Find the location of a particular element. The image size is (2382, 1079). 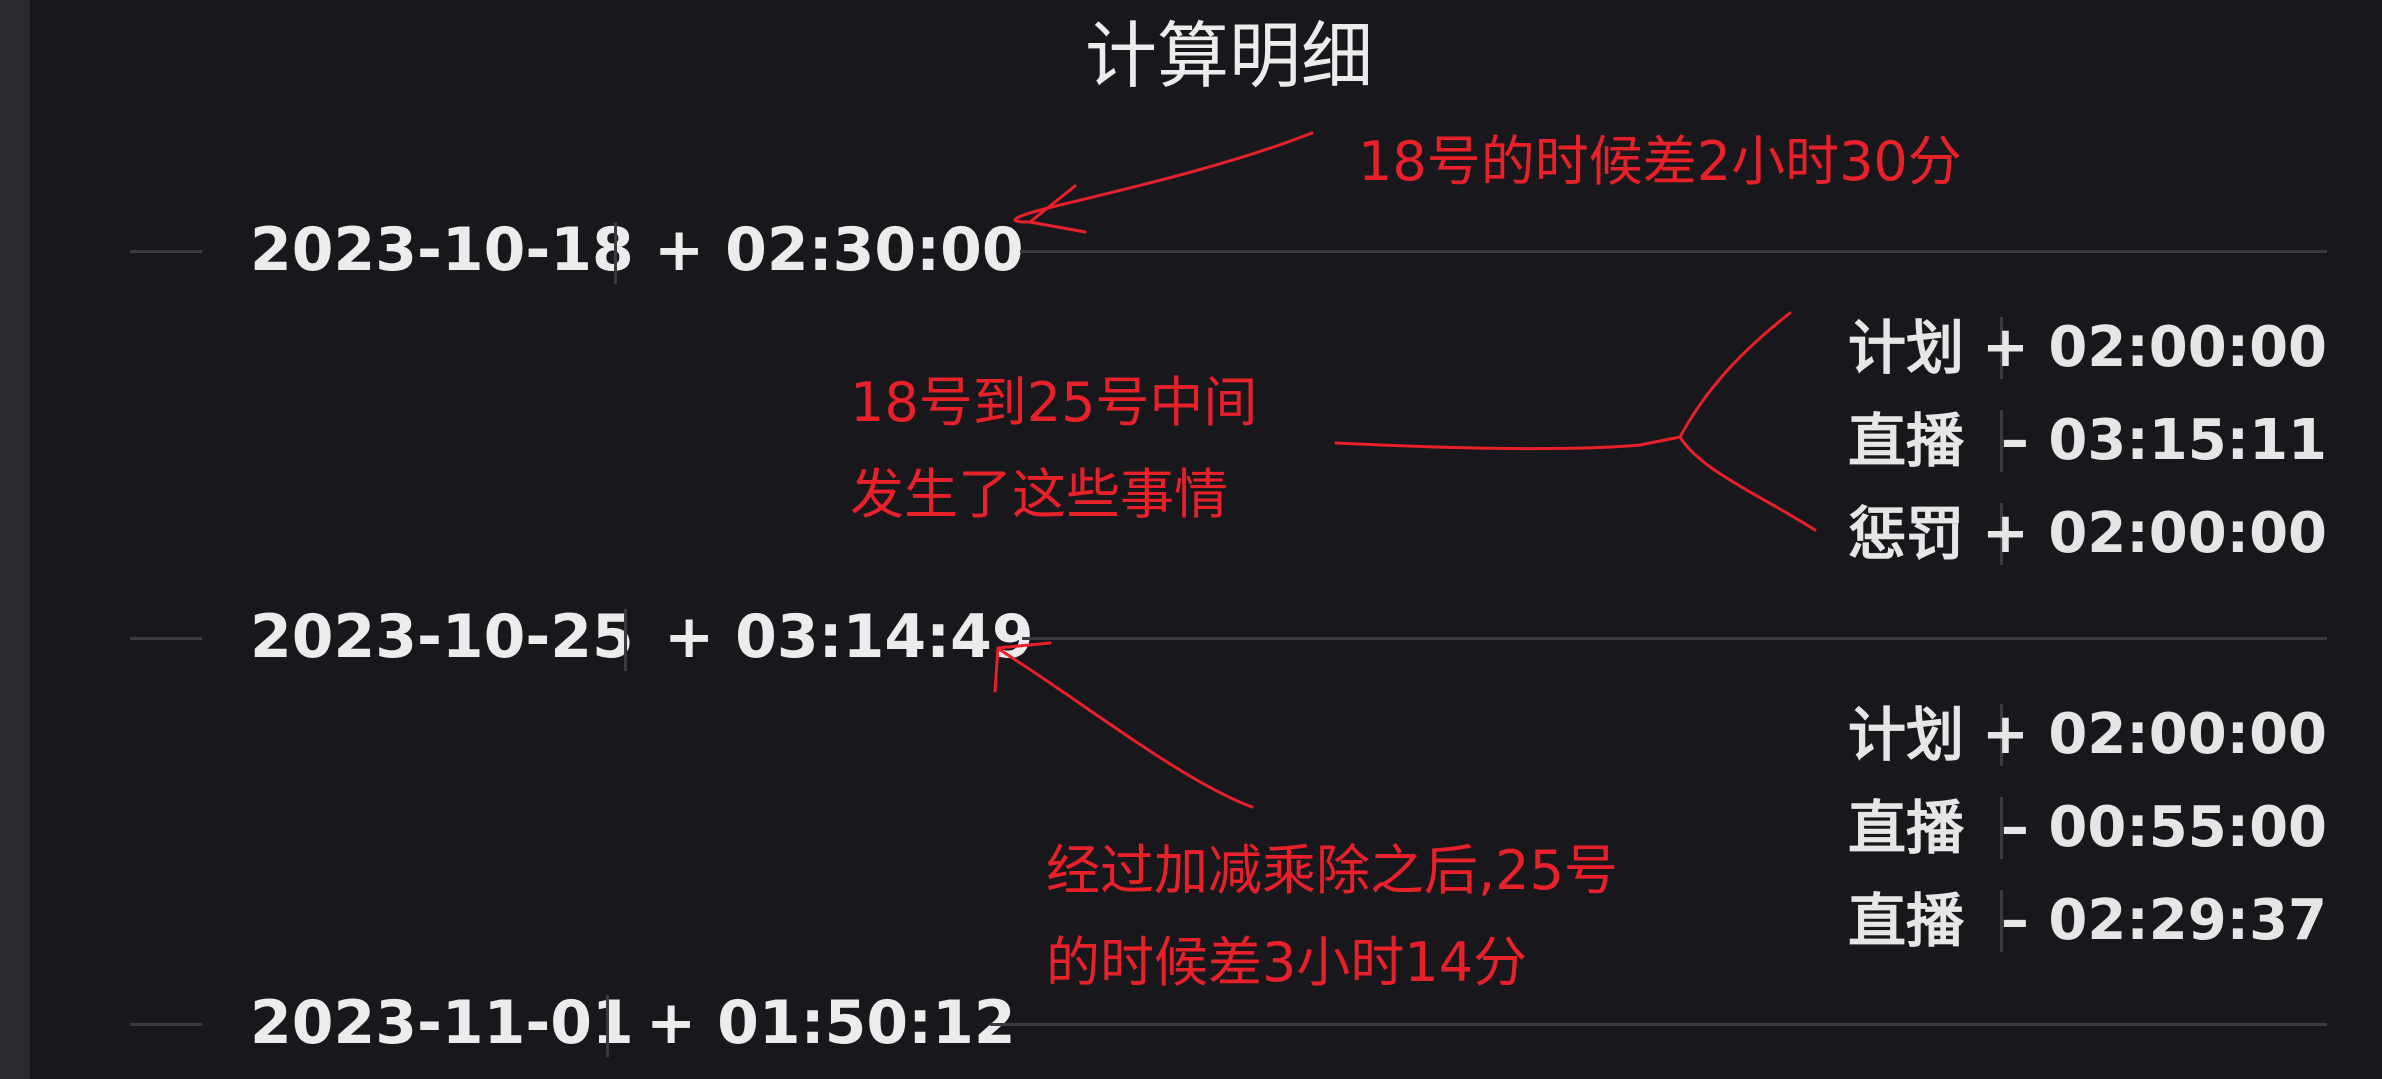

detail-row: 直播 – 03:15:11 is located at coordinates (2080, 441).